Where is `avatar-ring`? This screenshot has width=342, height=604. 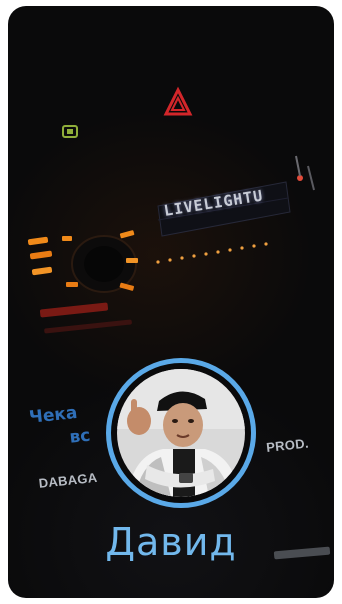
avatar-ring is located at coordinates (181, 433).